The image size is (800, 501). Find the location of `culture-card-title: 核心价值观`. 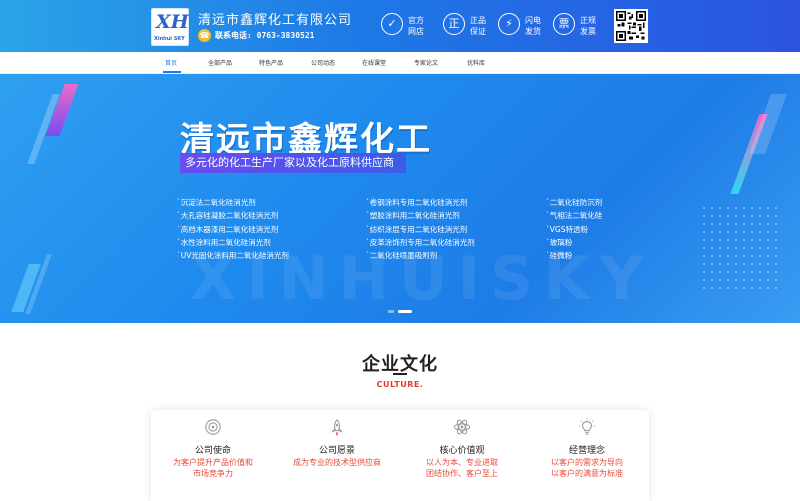

culture-card-title: 核心价值观 is located at coordinates (462, 451).